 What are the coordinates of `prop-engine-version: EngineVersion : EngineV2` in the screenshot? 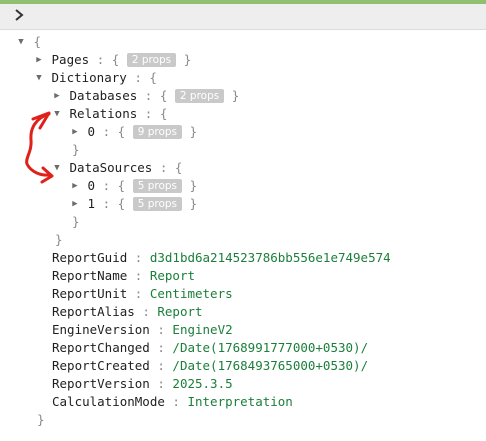 It's located at (142, 330).